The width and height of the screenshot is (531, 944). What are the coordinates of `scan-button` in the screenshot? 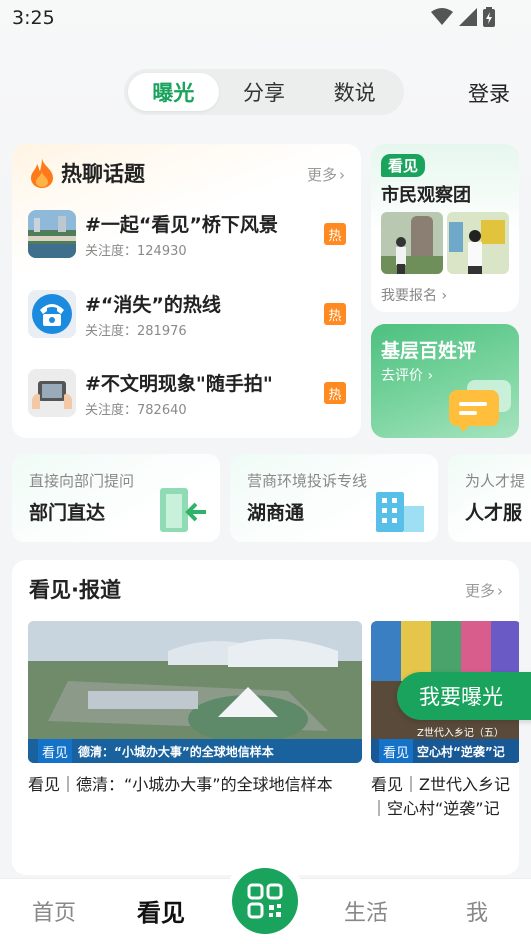 It's located at (265, 901).